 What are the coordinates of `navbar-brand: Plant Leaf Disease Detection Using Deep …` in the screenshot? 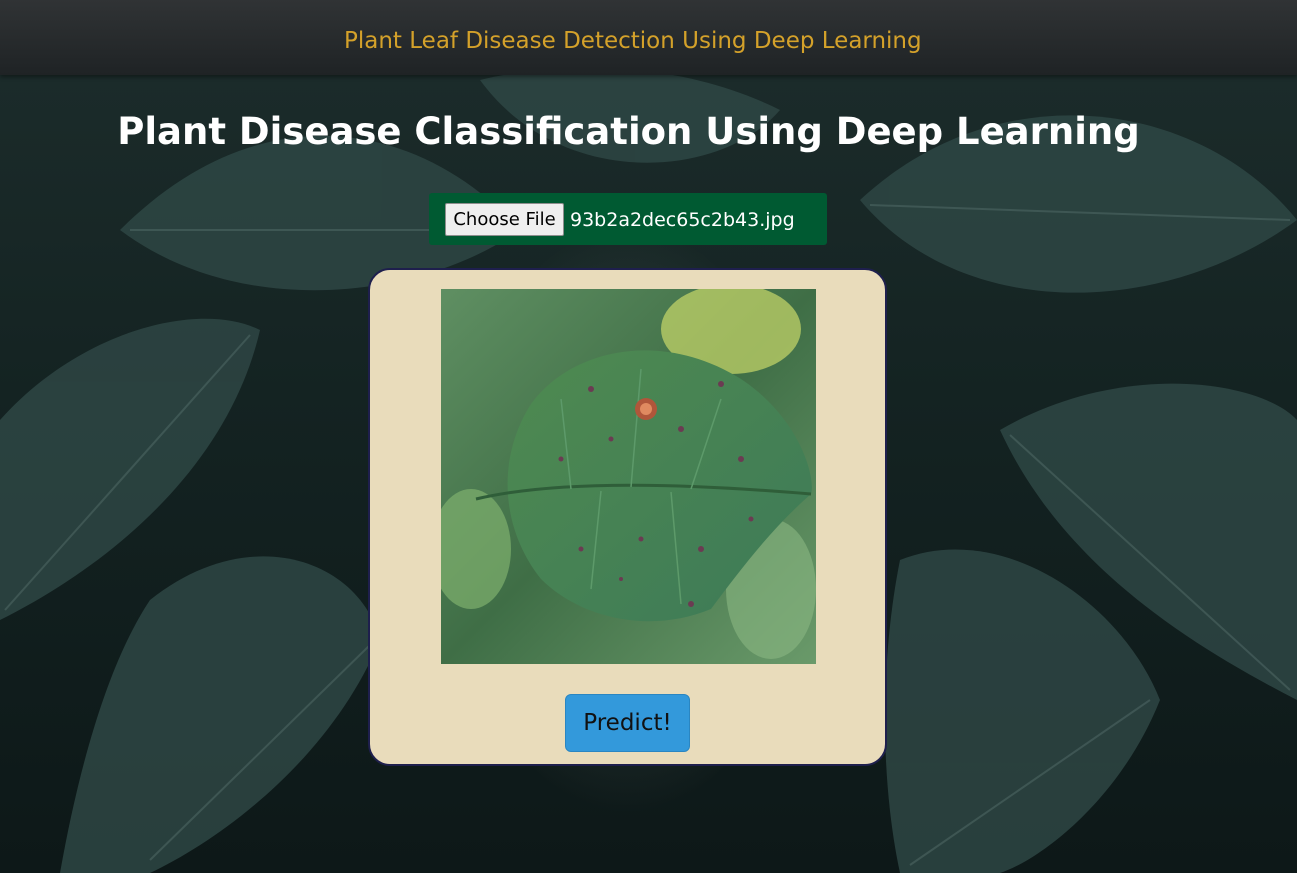 It's located at (633, 41).